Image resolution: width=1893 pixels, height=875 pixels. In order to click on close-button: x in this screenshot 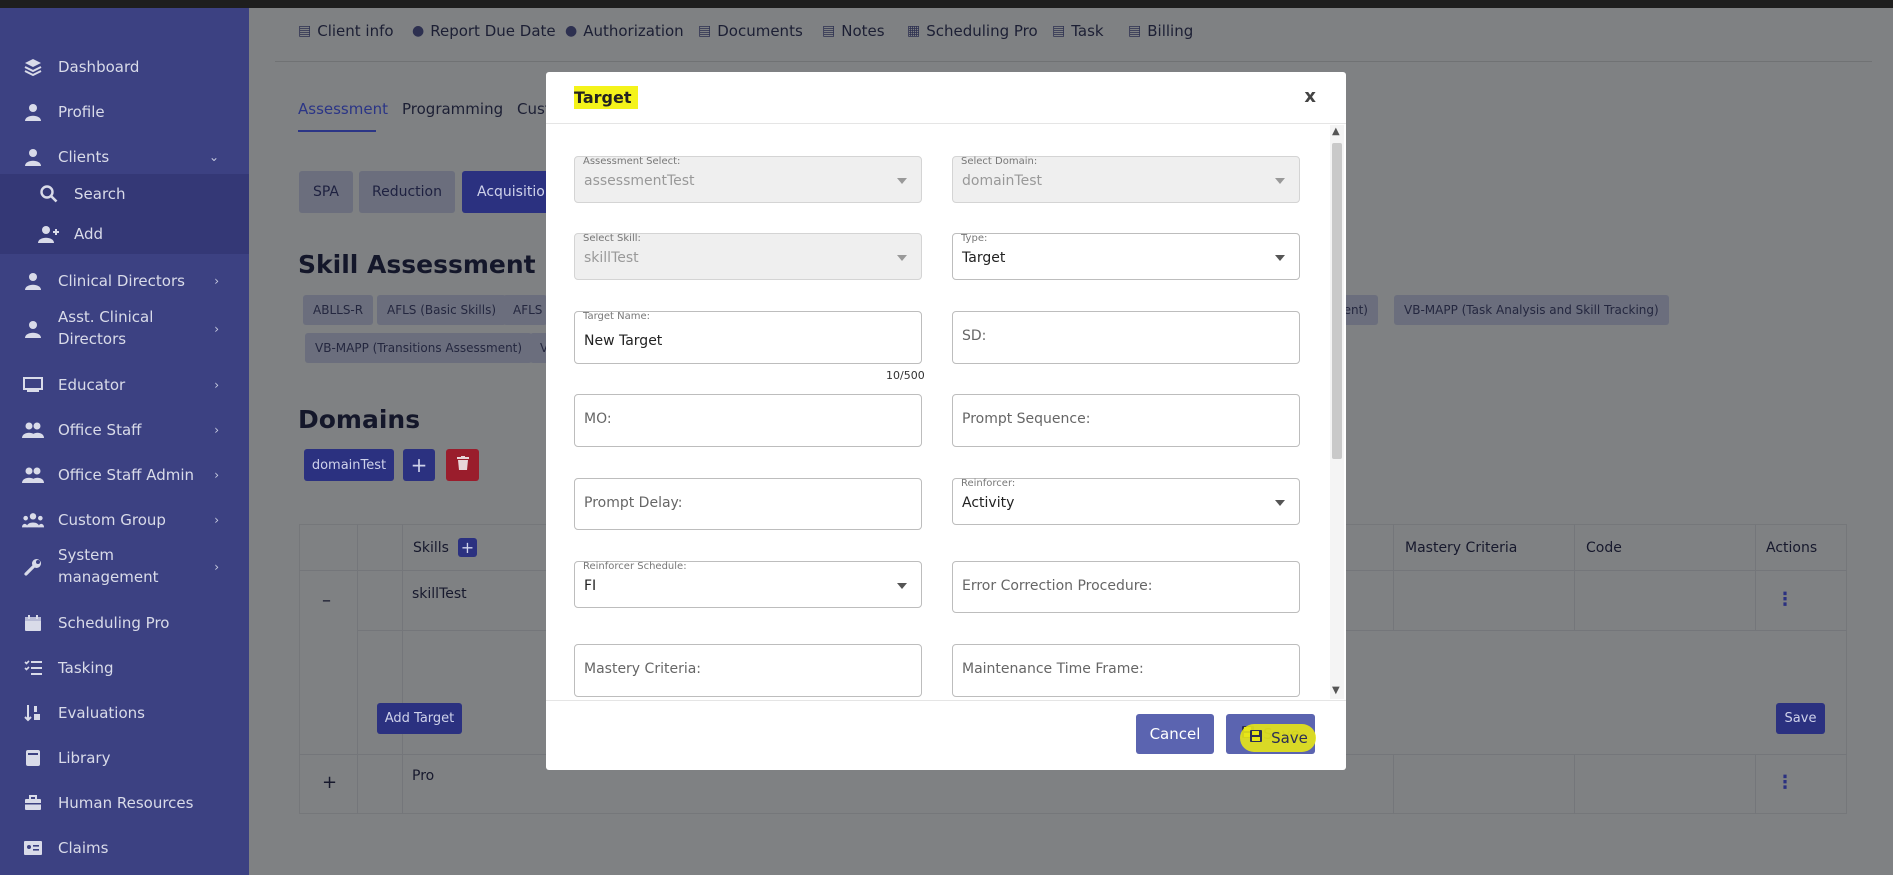, I will do `click(1310, 96)`.